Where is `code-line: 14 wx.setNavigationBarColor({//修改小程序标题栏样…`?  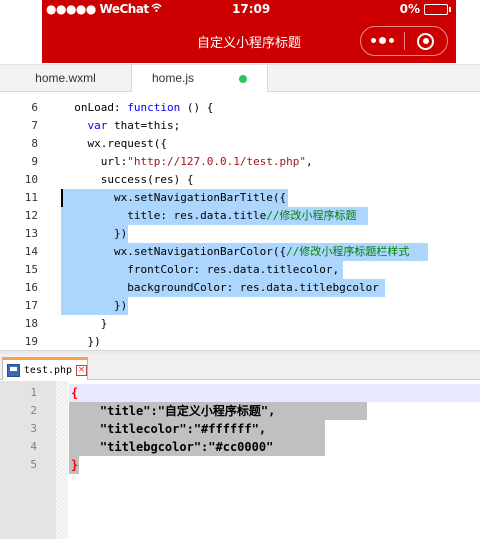 code-line: 14 wx.setNavigationBarColor({//修改小程序标题栏样… is located at coordinates (240, 252).